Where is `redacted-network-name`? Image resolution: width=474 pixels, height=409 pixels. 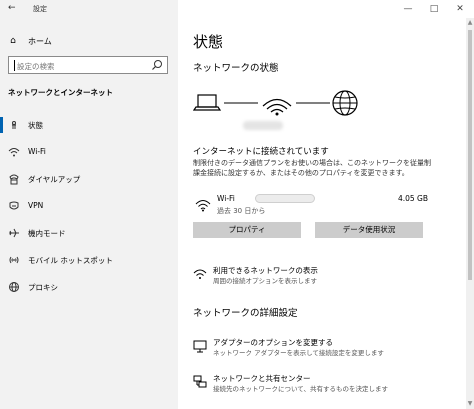 redacted-network-name is located at coordinates (263, 125).